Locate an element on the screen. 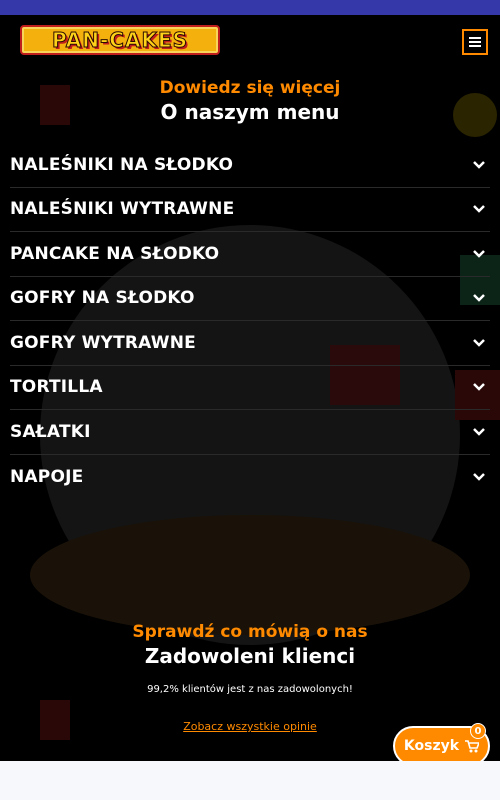 The height and width of the screenshot is (800, 500). pancakes-logo: PAN-CAKES is located at coordinates (120, 40).